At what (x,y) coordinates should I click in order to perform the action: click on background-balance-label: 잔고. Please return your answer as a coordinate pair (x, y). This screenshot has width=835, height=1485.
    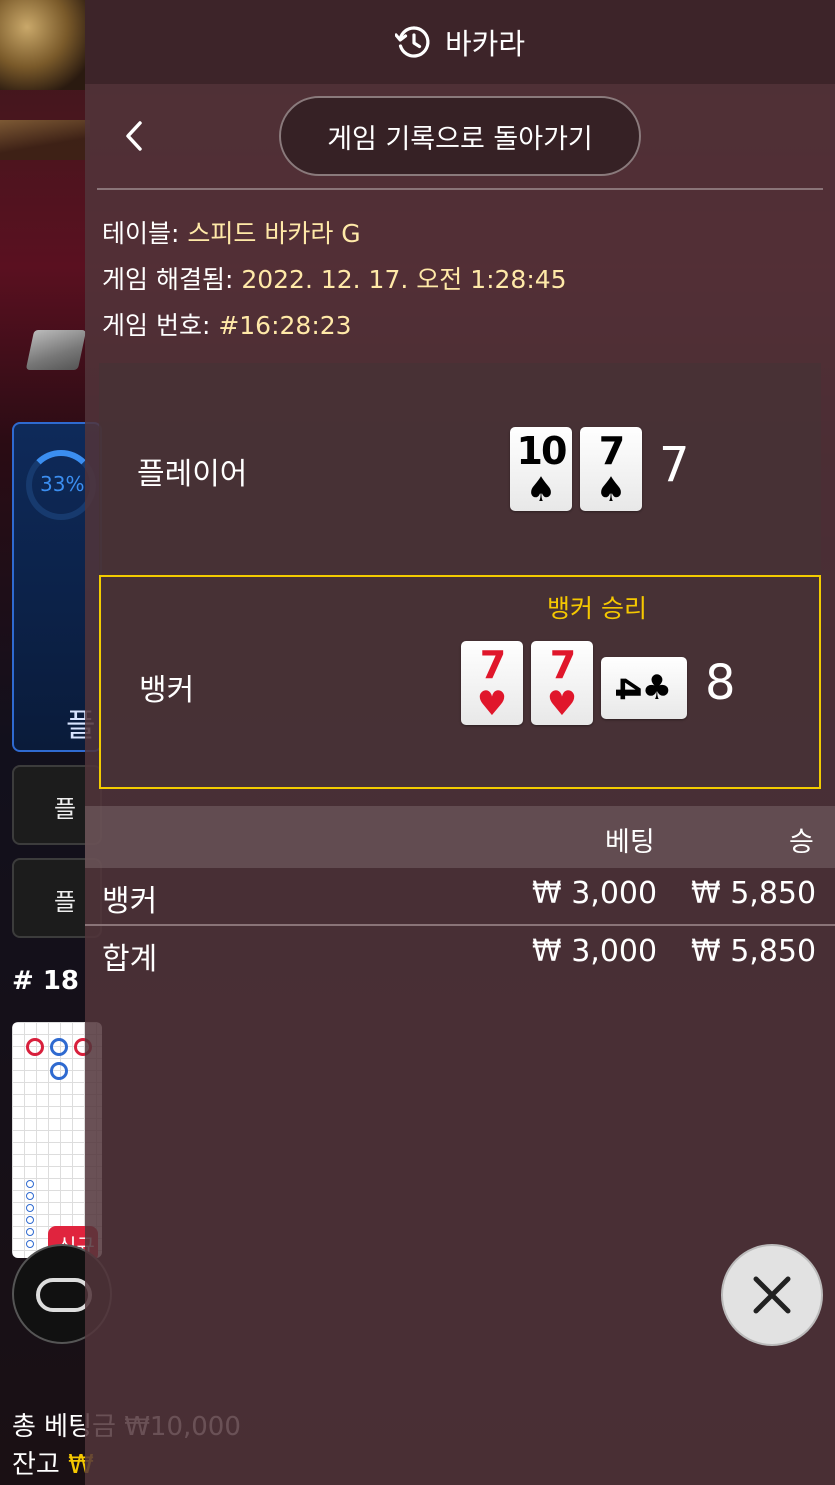
    Looking at the image, I should click on (36, 1465).